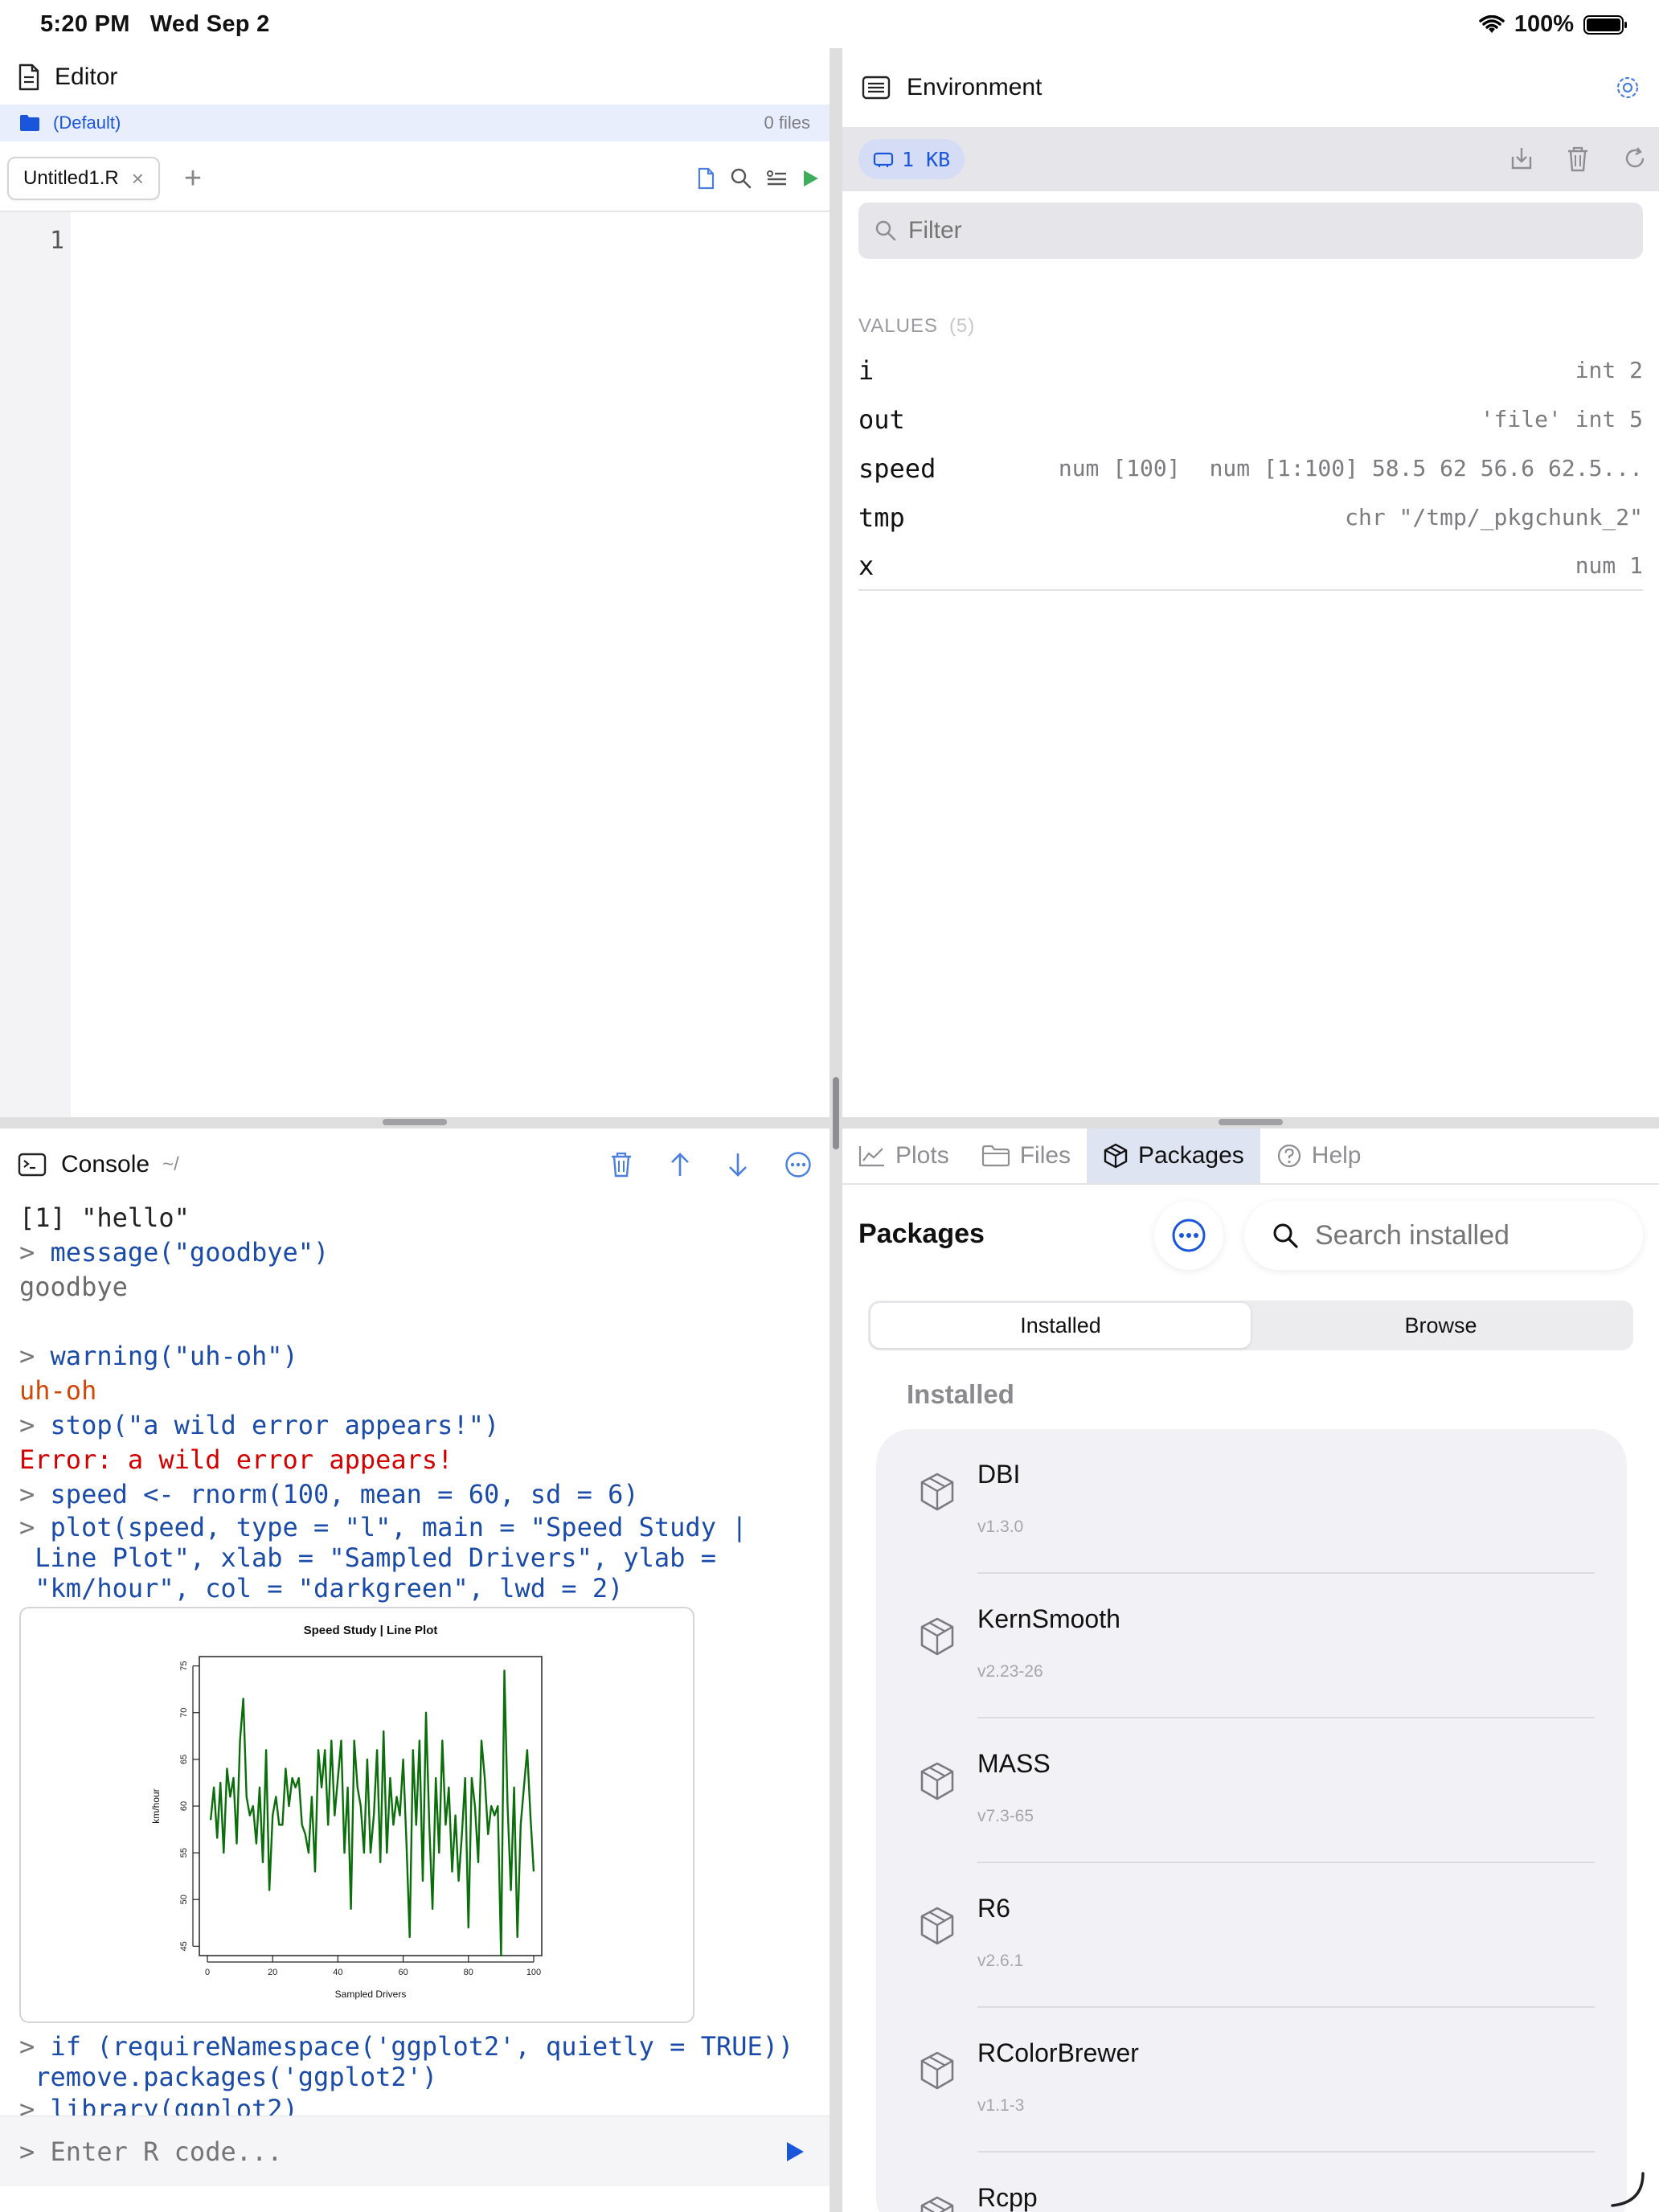  I want to click on package-search-input, so click(1467, 1235).